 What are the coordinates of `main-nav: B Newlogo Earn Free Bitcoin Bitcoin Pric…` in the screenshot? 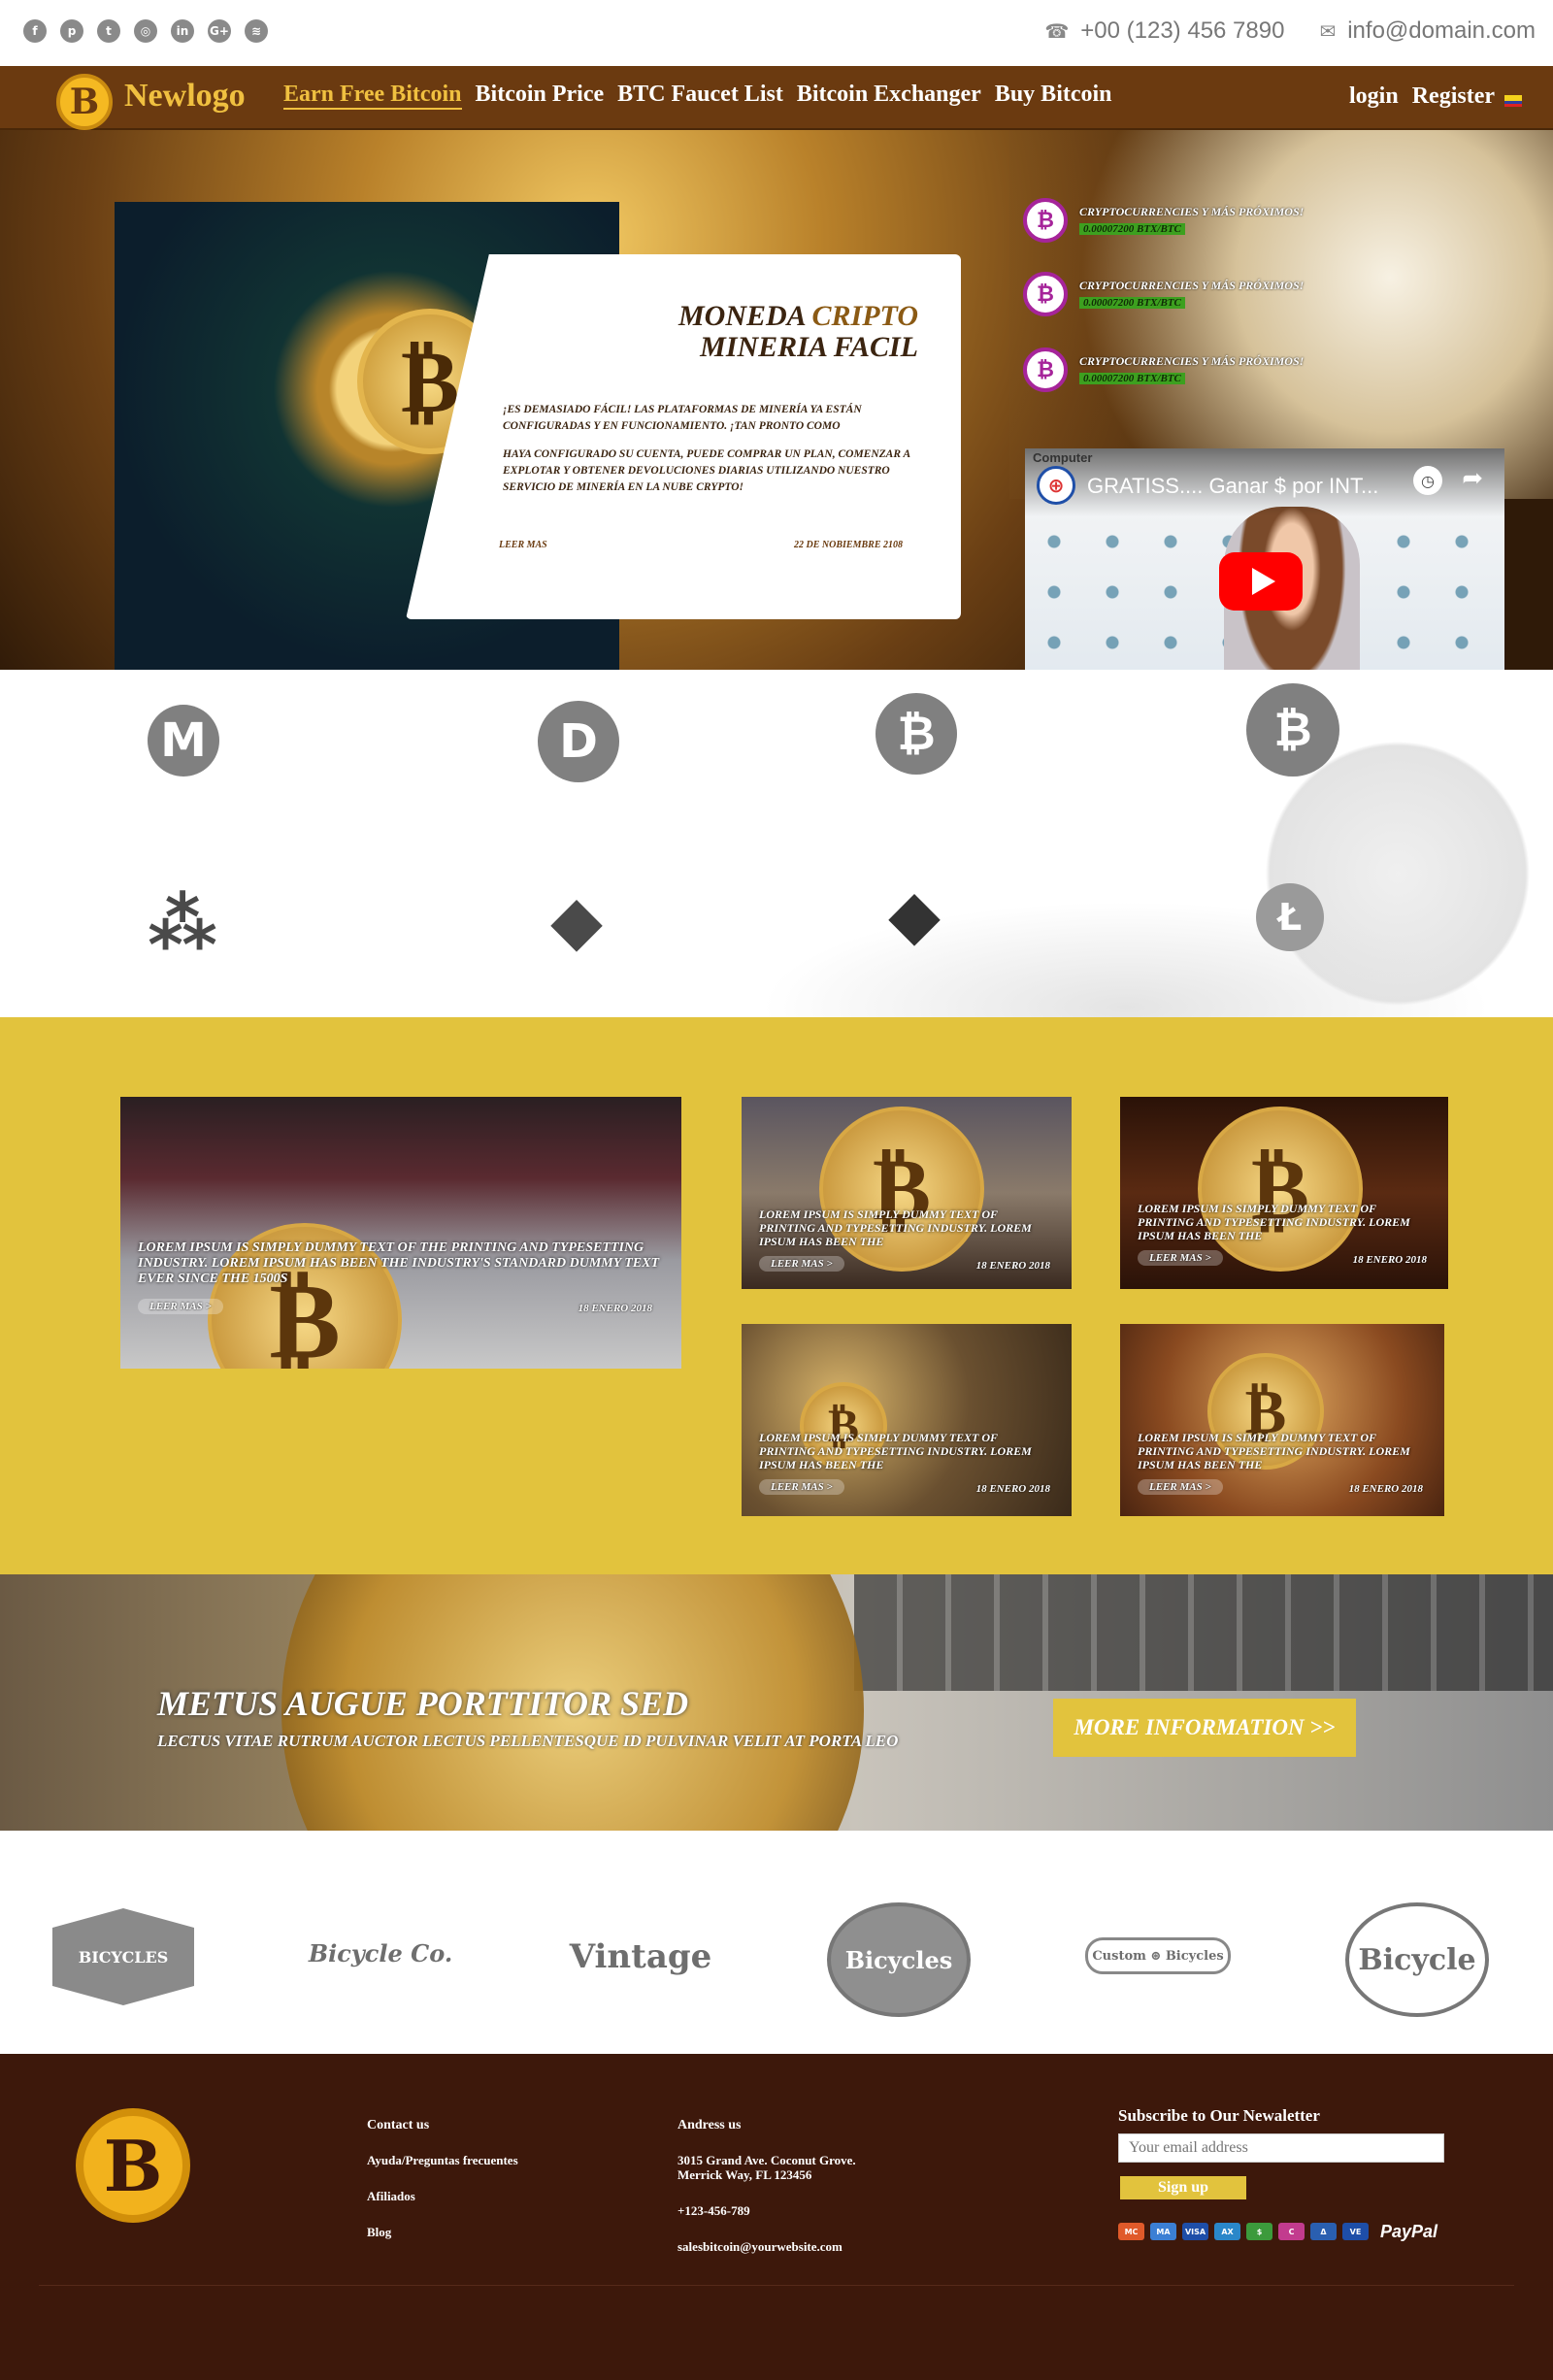 It's located at (777, 98).